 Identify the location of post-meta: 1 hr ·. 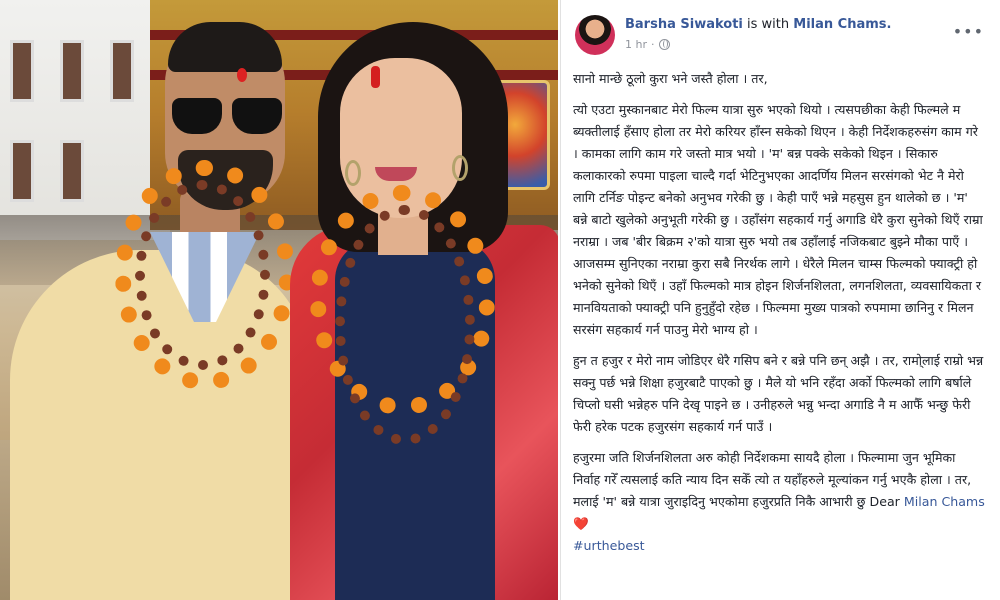
(647, 44).